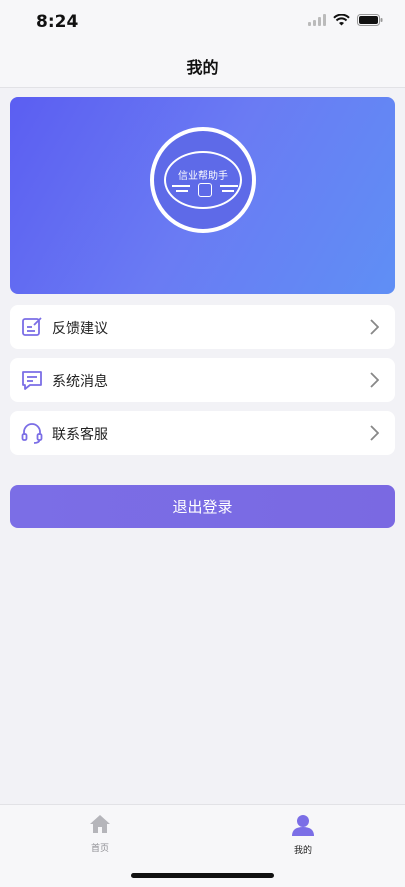 The width and height of the screenshot is (405, 887). Describe the element at coordinates (341, 20) in the screenshot. I see `wifi-icon` at that location.